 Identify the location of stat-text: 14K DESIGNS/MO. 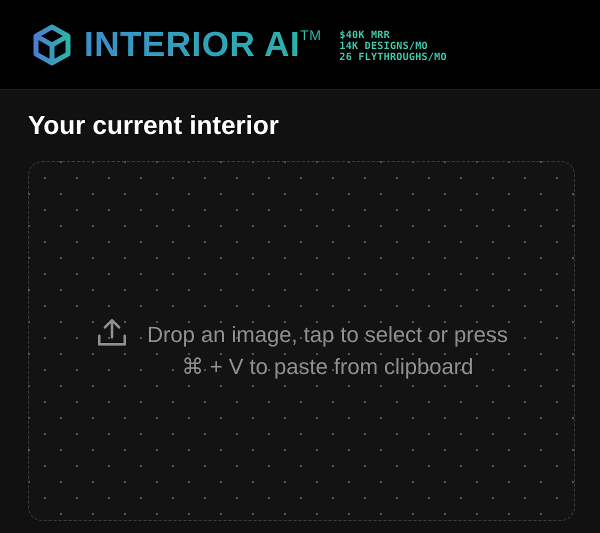
(384, 46).